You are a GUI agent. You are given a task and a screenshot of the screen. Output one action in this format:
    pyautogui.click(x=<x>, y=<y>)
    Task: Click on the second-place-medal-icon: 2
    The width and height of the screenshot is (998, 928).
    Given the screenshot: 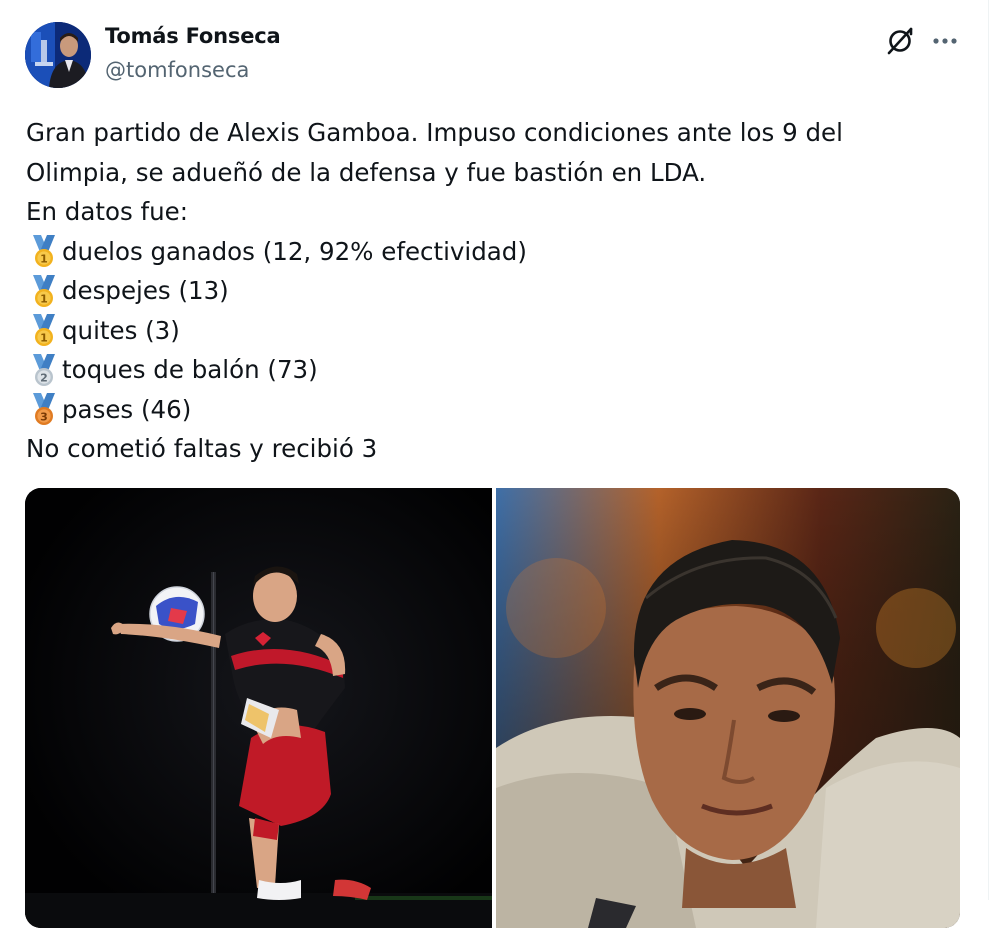 What is the action you would take?
    pyautogui.click(x=44, y=370)
    